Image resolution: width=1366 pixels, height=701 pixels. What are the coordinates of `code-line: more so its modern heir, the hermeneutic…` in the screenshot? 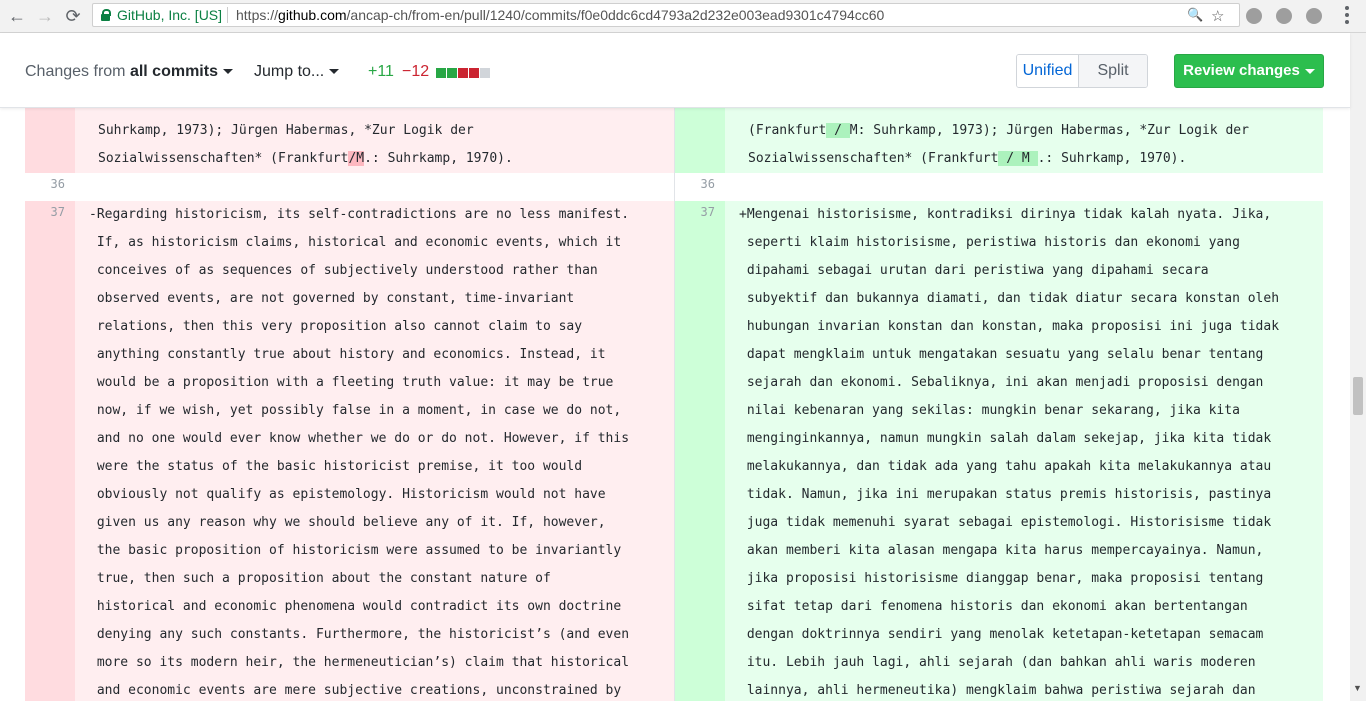 It's located at (359, 662).